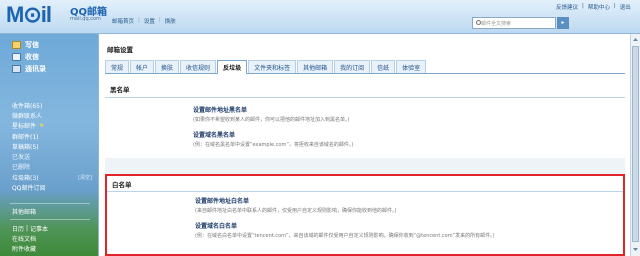 Image resolution: width=640 pixels, height=256 pixels. Describe the element at coordinates (54, 105) in the screenshot. I see `folder-inbox: 收件箱(65)` at that location.